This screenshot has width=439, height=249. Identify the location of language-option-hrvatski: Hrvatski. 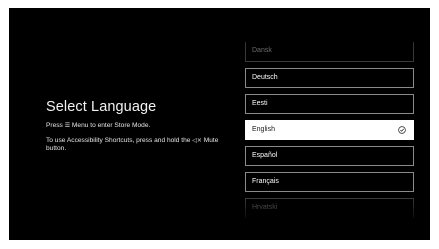
(329, 208).